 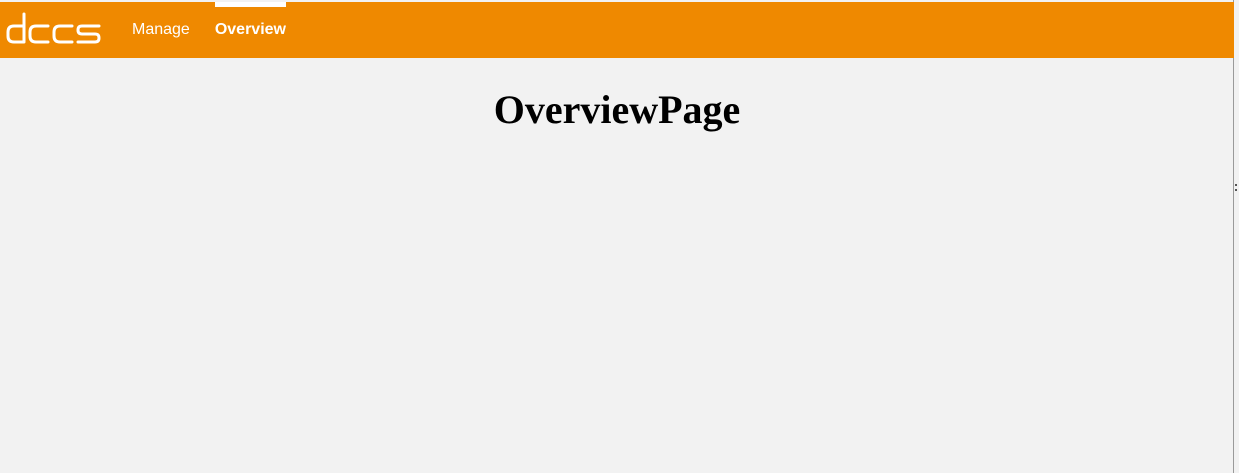 I want to click on top-navigation-bar: Manage Overview, so click(x=617, y=30).